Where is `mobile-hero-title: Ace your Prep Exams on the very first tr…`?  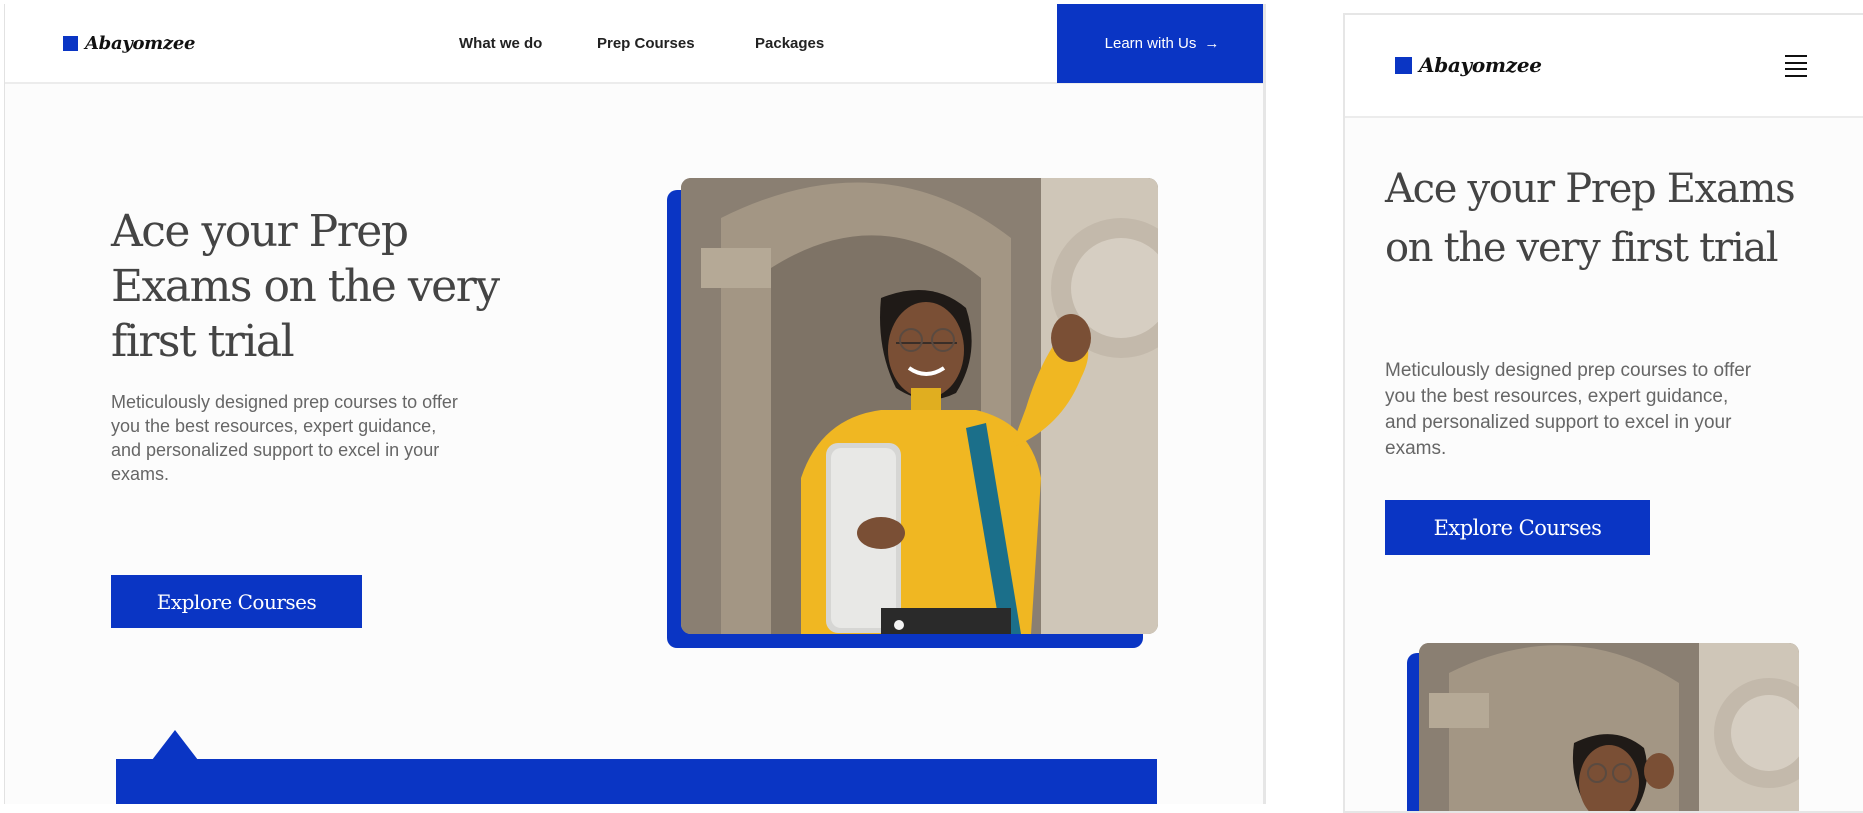
mobile-hero-title: Ace your Prep Exams on the very first tr… is located at coordinates (1590, 218).